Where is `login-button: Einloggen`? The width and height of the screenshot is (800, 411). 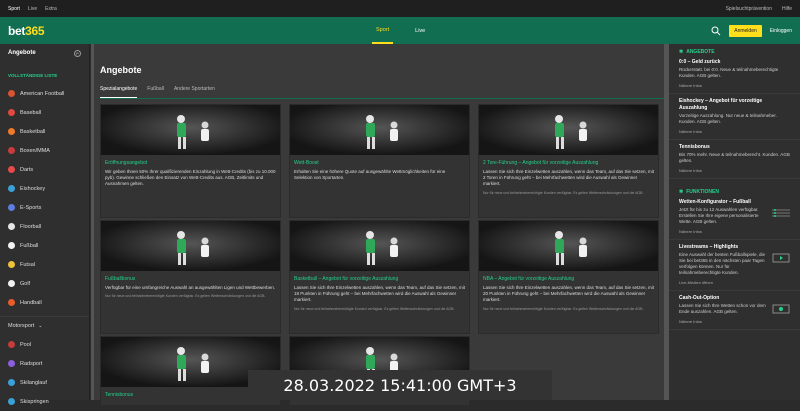 login-button: Einloggen is located at coordinates (781, 31).